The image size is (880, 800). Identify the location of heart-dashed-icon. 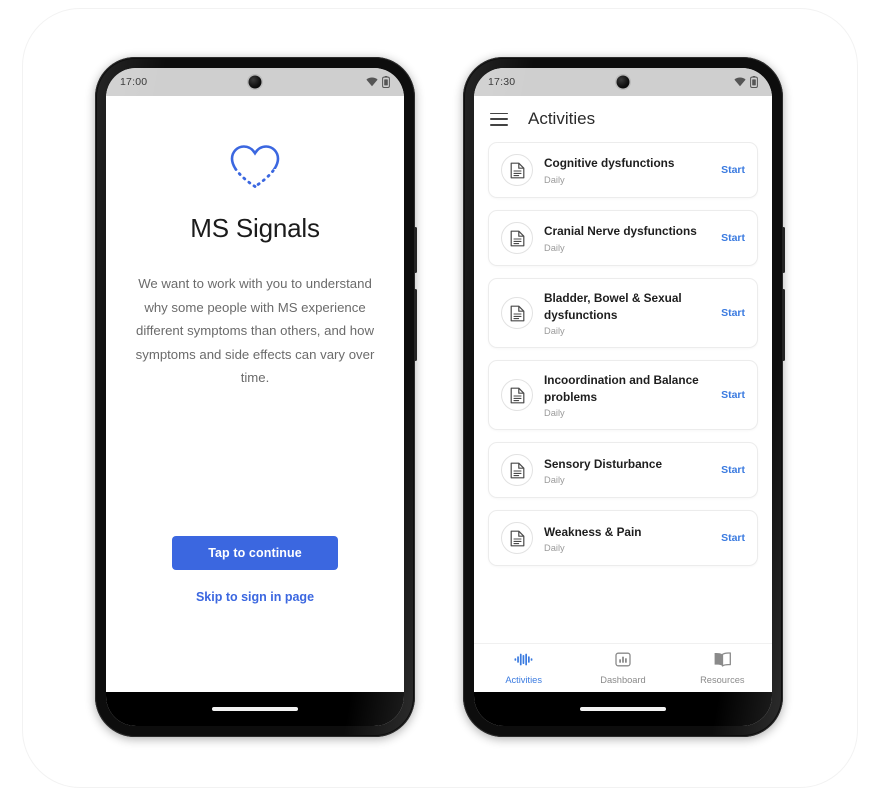
(255, 169).